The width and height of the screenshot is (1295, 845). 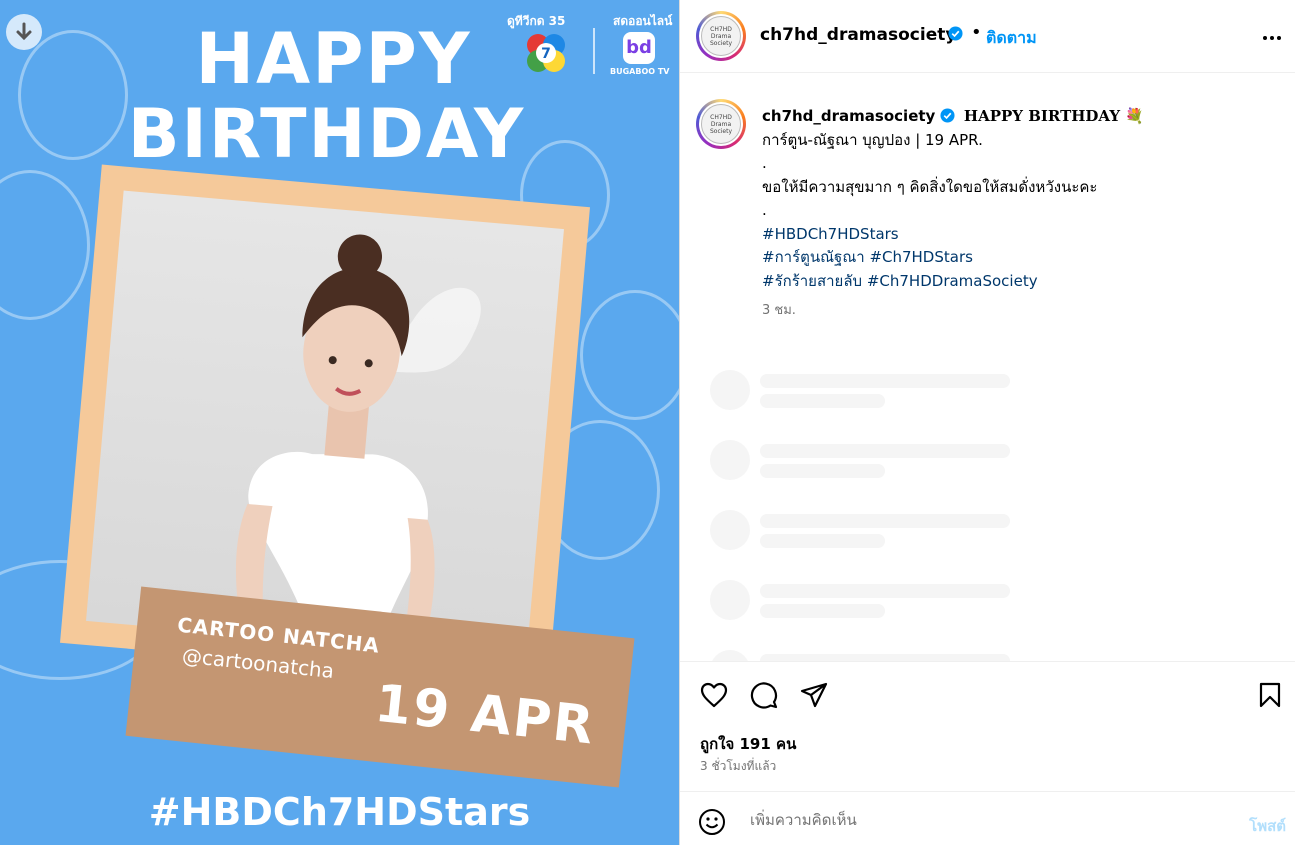 What do you see at coordinates (858, 35) in the screenshot?
I see `account-username-link: ch7hd_dramasociety` at bounding box center [858, 35].